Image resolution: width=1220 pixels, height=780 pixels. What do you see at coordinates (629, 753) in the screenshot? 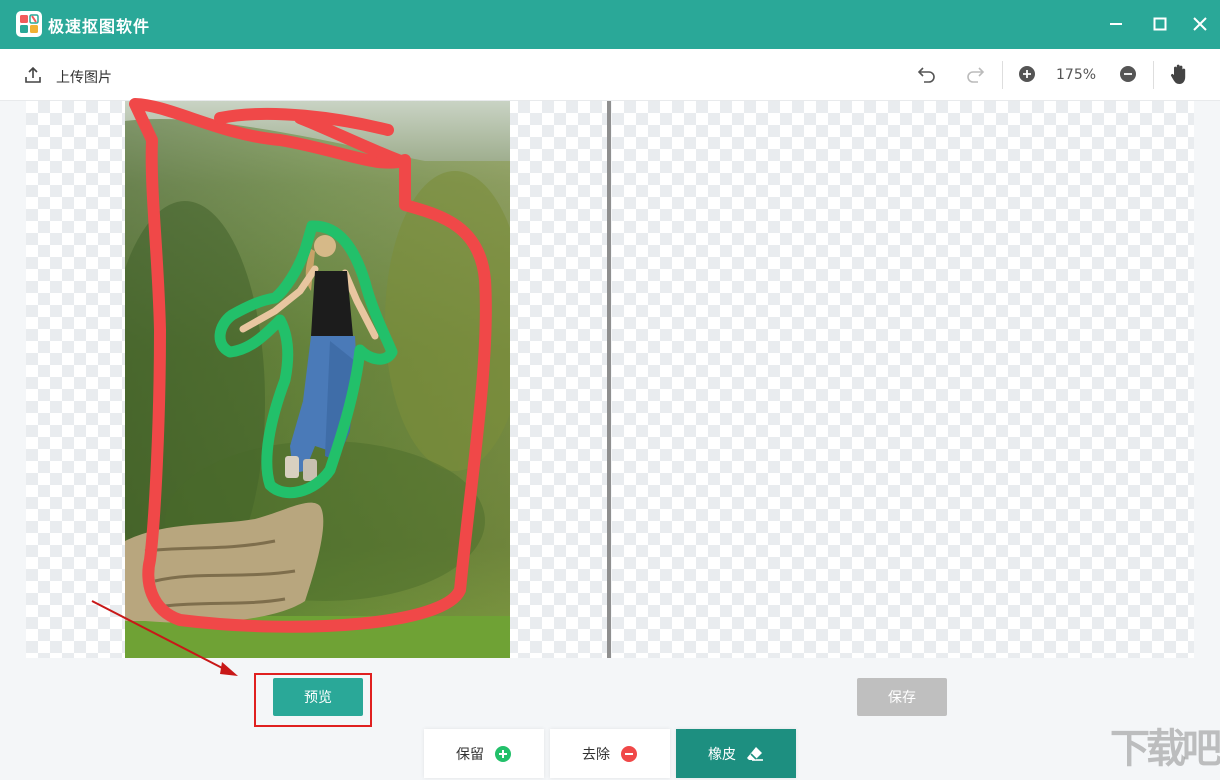
I see `minus-circle-icon` at bounding box center [629, 753].